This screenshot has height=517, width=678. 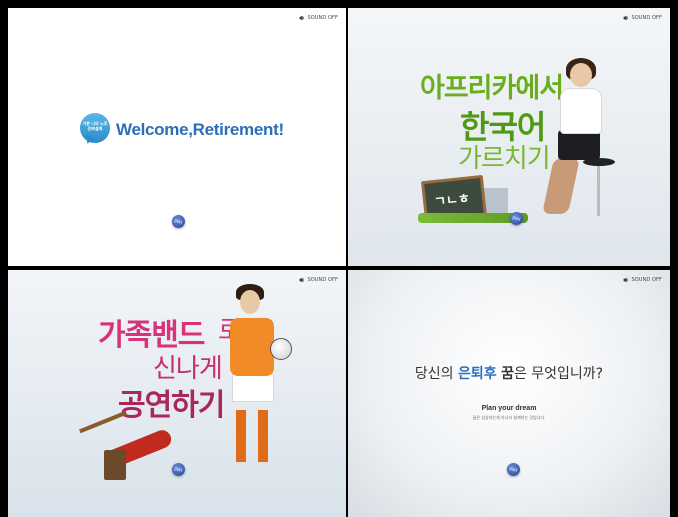 I want to click on dream-question: 당신의 은퇴후 꿈은 무엇입니까?, so click(x=509, y=373).